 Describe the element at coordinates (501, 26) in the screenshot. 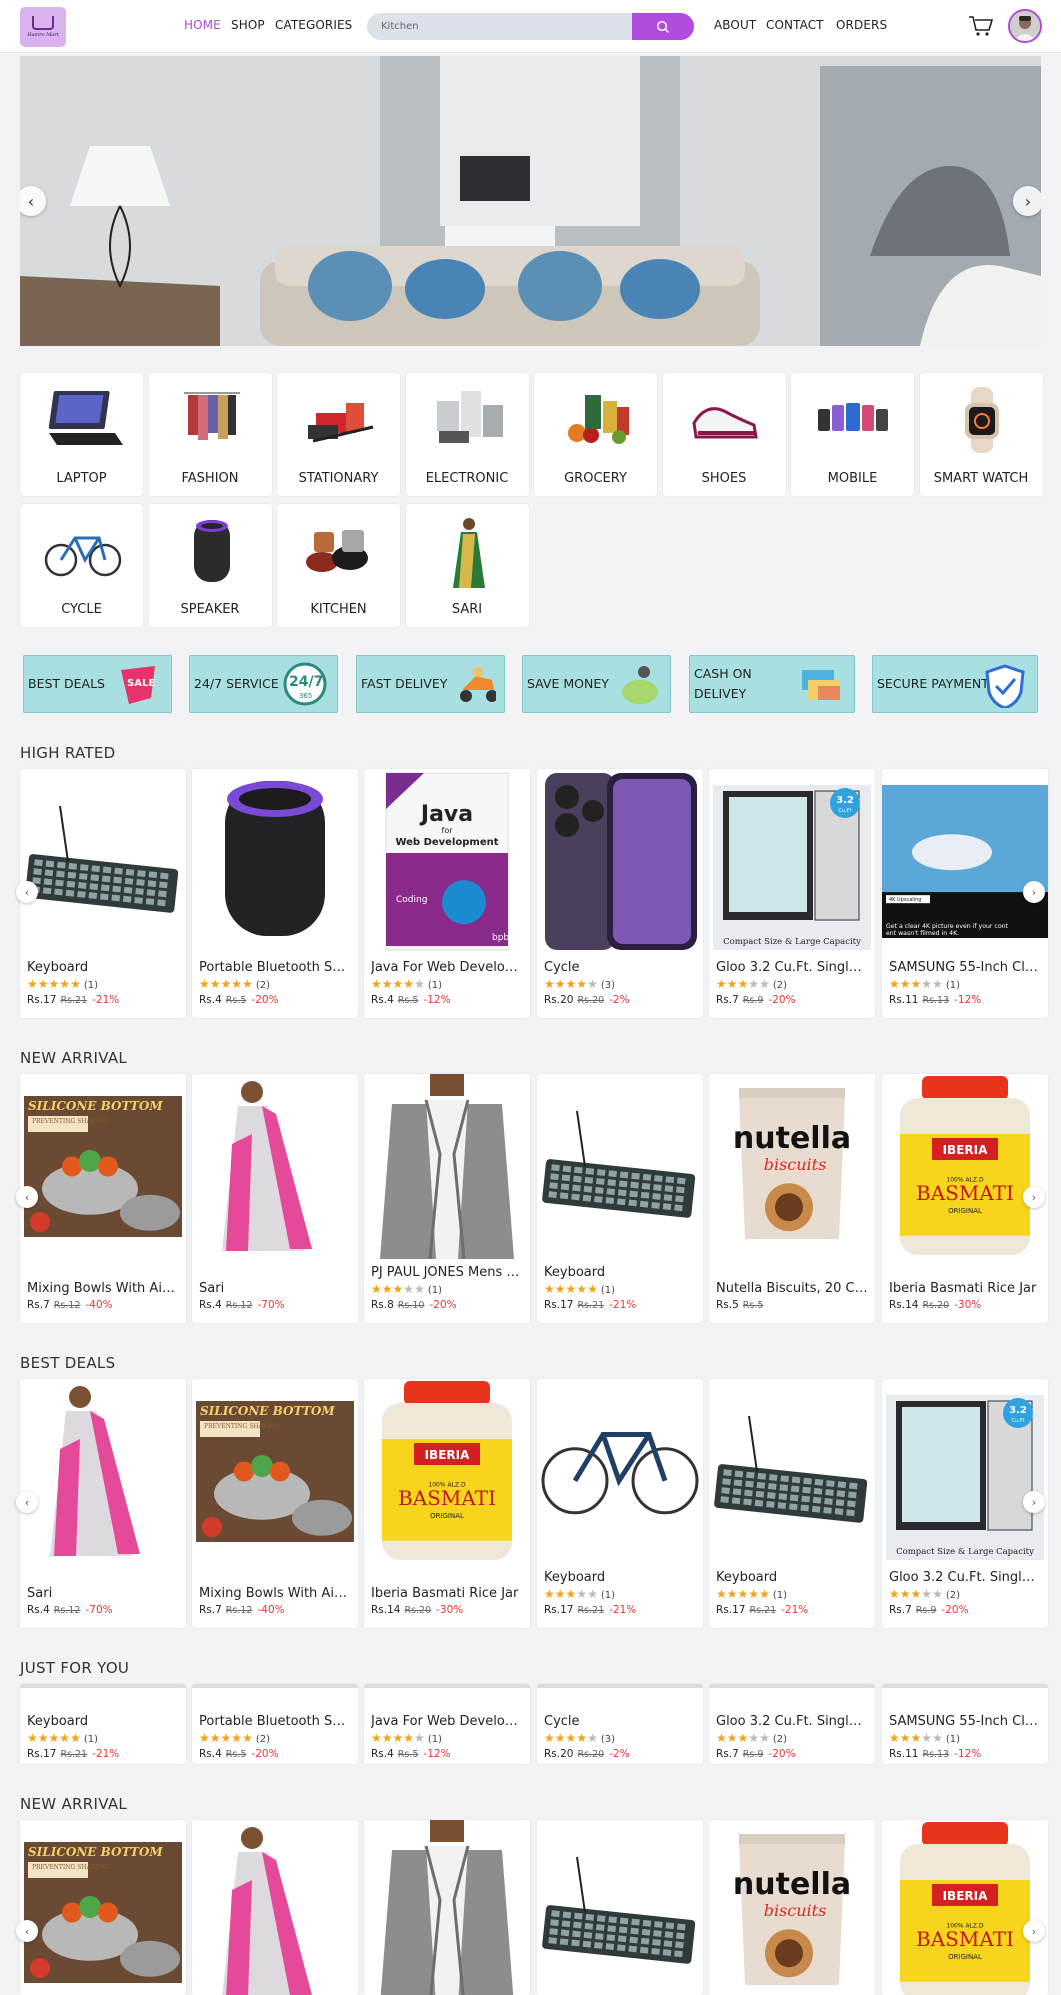

I see `search-input` at that location.